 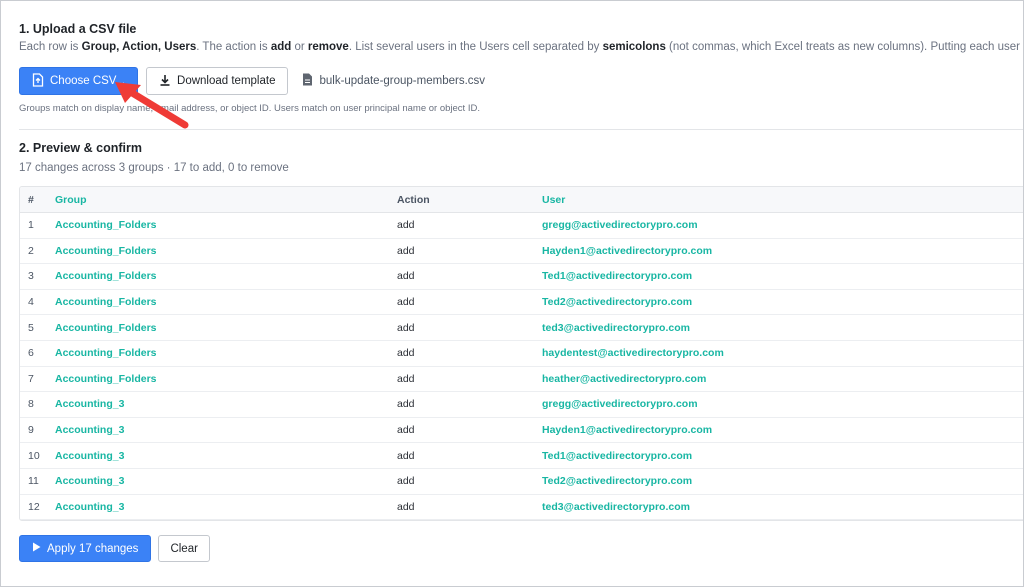 What do you see at coordinates (31, 430) in the screenshot?
I see `row-number: 9` at bounding box center [31, 430].